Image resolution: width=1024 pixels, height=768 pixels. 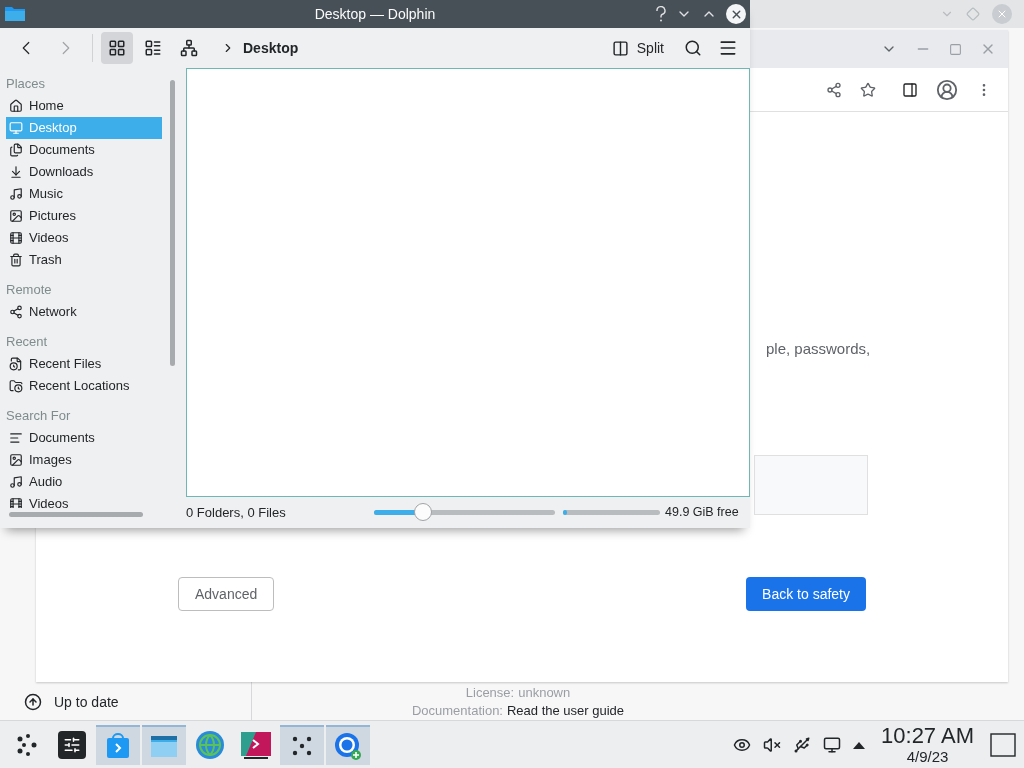 I want to click on clock-date: 4/9/23, so click(x=927, y=756).